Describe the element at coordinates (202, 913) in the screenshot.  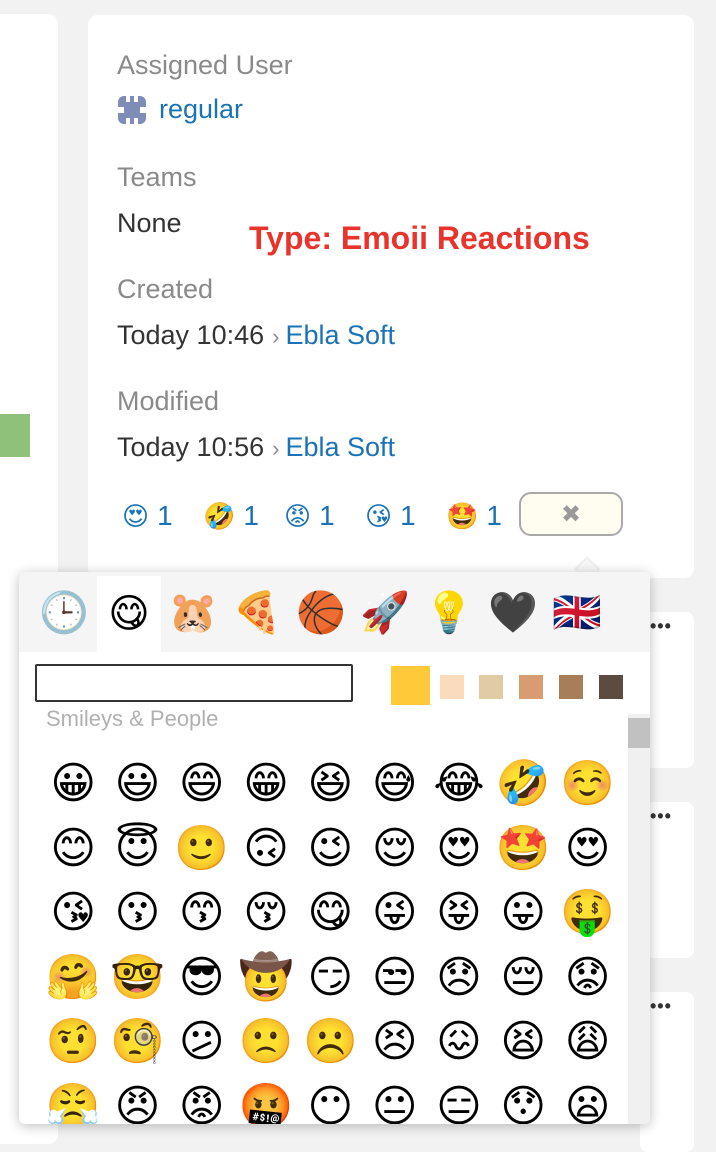
I see `emoji-option: 😙` at that location.